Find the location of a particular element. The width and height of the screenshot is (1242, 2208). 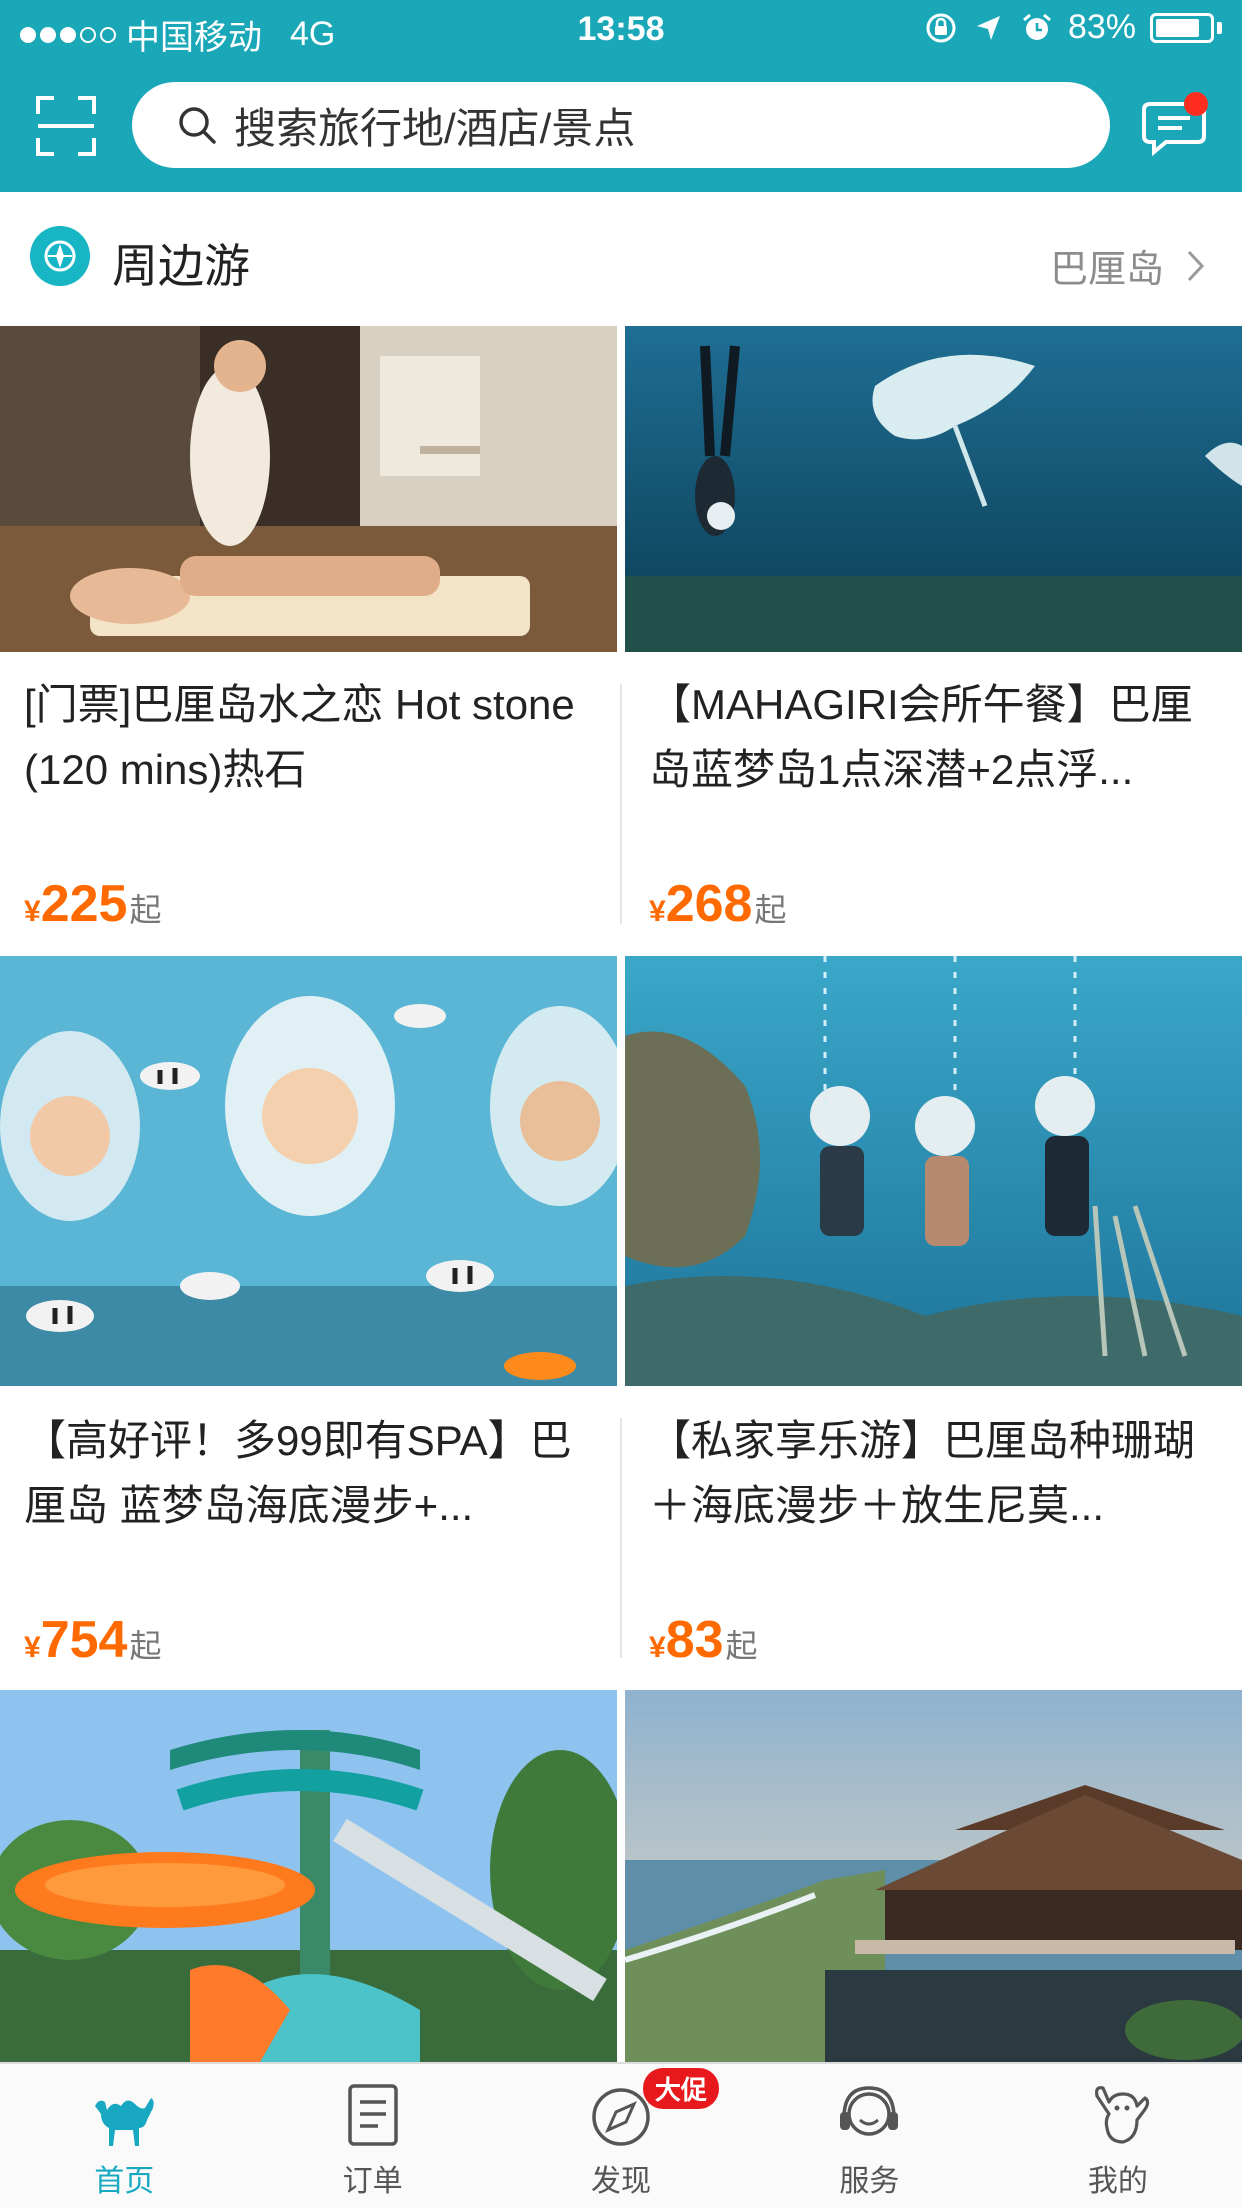

location-selector: 巴厘岛 is located at coordinates (1128, 265).